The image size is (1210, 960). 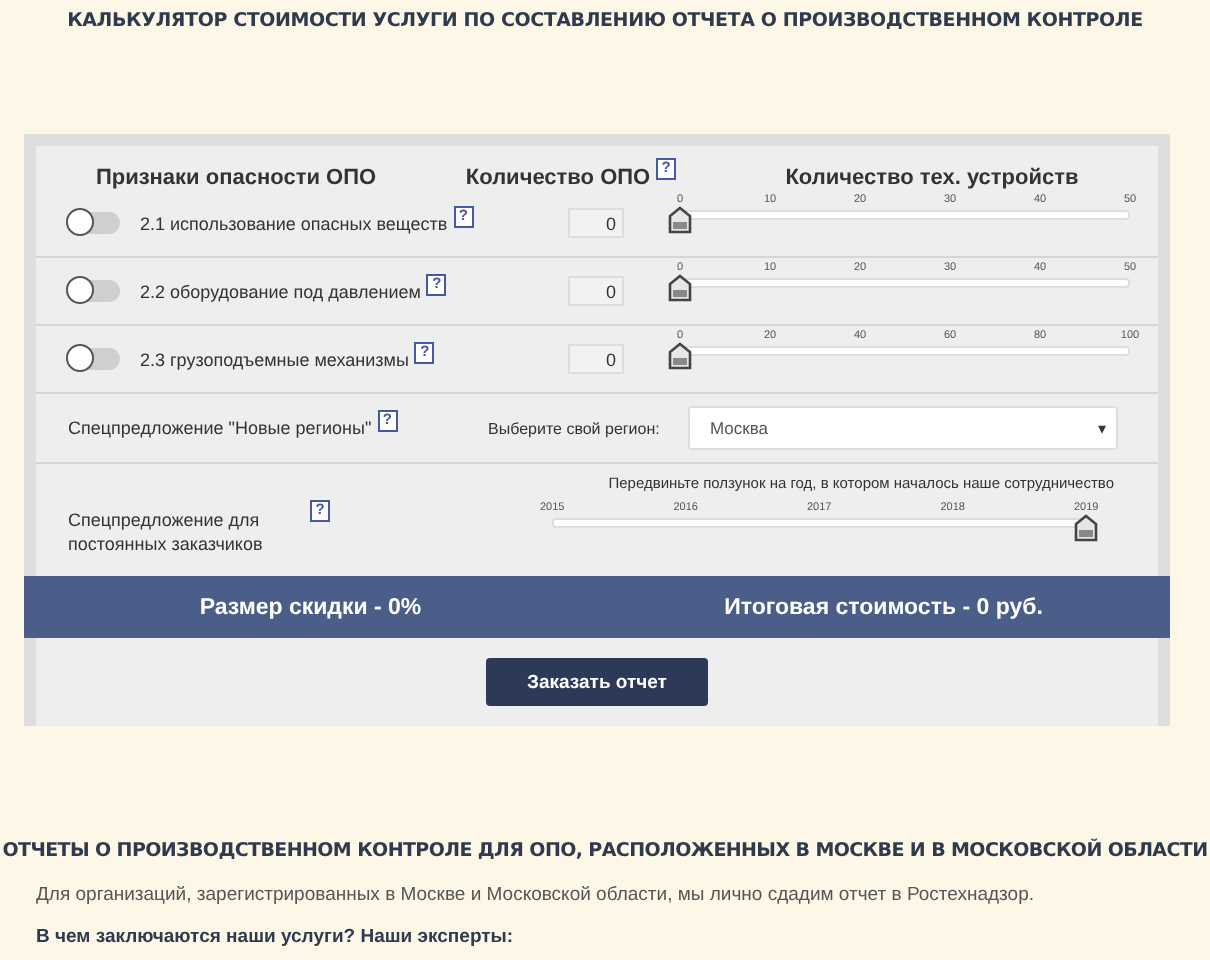 What do you see at coordinates (166, 532) in the screenshot?
I see `offer-label: Спецпредложение для постоянных заказчиков` at bounding box center [166, 532].